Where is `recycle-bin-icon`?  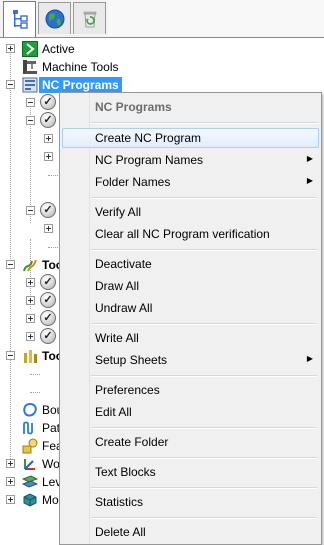
recycle-bin-icon is located at coordinates (90, 19).